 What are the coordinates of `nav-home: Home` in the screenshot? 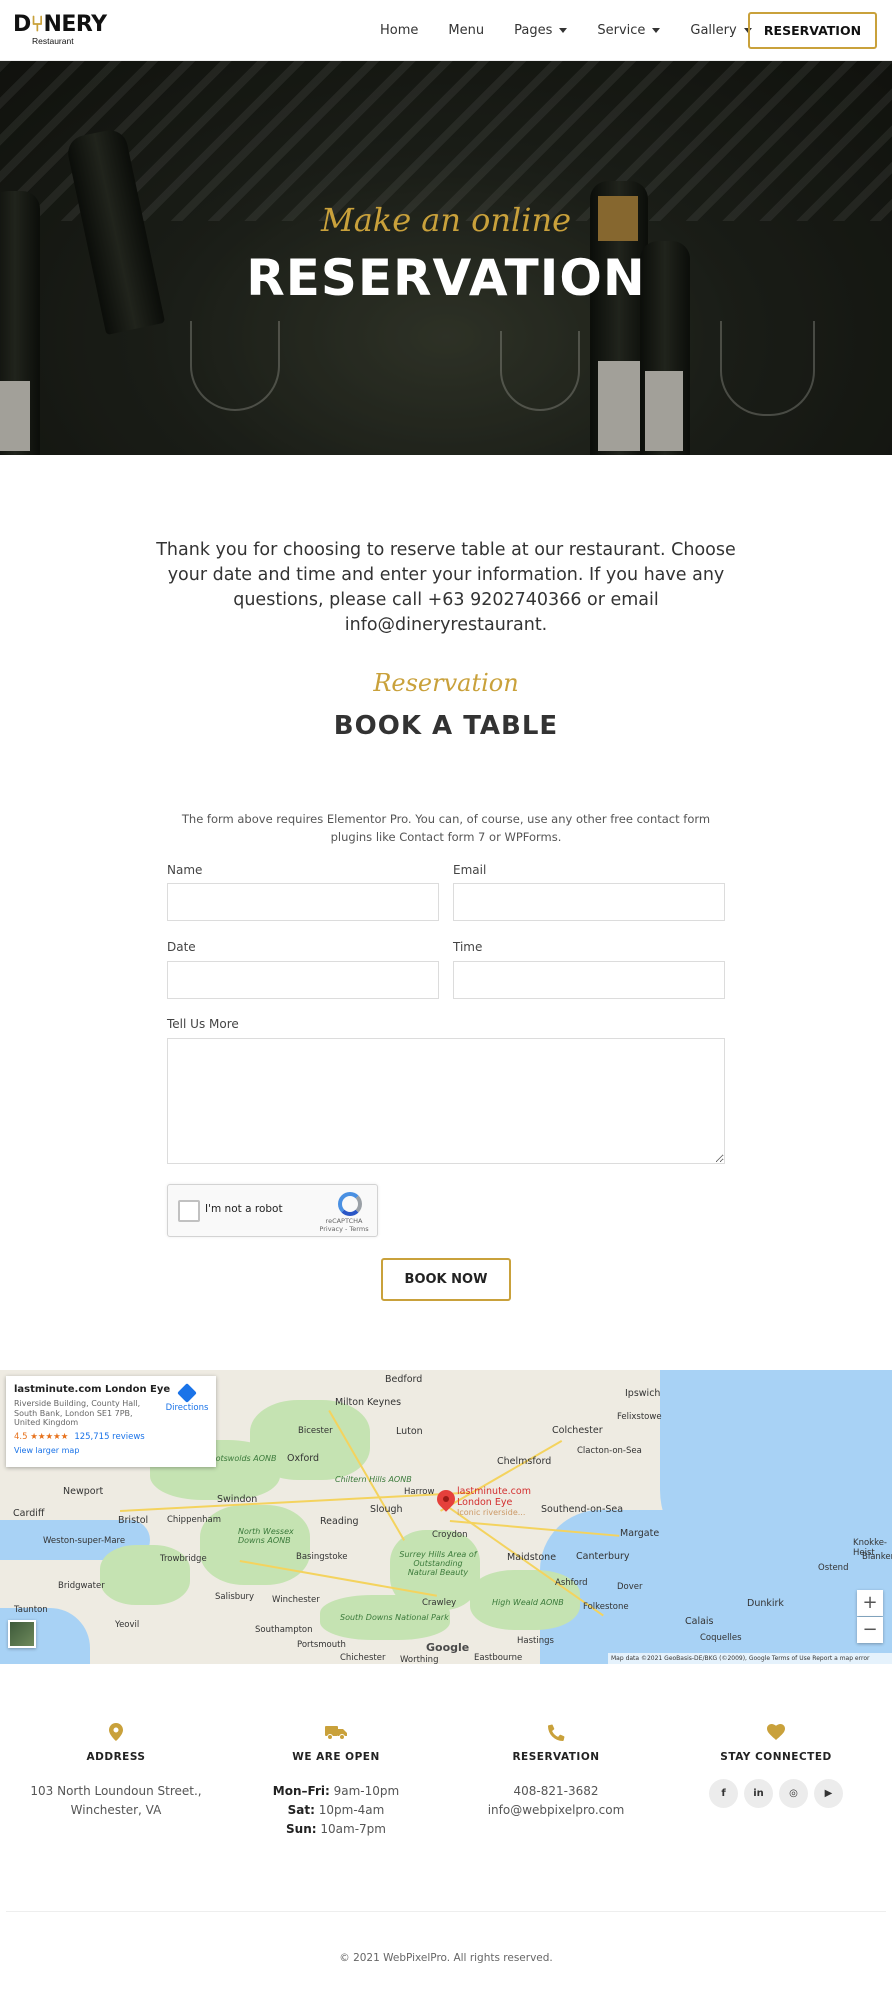 It's located at (399, 30).